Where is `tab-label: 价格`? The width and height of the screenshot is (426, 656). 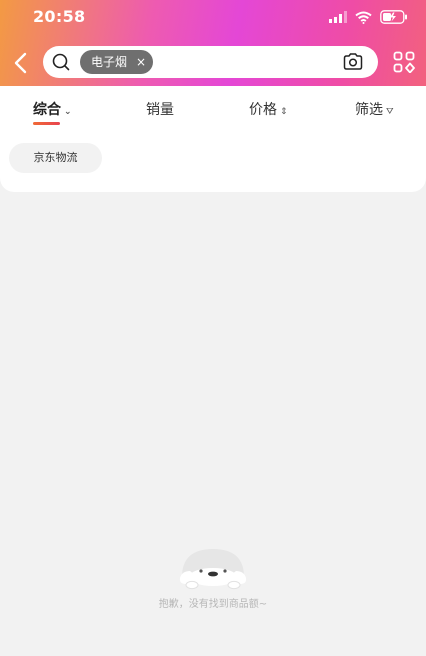
tab-label: 价格 is located at coordinates (263, 110).